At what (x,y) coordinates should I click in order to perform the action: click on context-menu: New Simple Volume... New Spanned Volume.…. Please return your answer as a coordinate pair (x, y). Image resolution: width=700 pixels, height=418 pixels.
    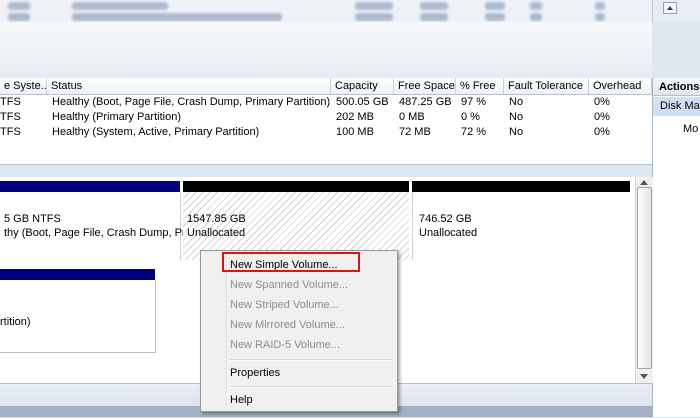
    Looking at the image, I should click on (299, 331).